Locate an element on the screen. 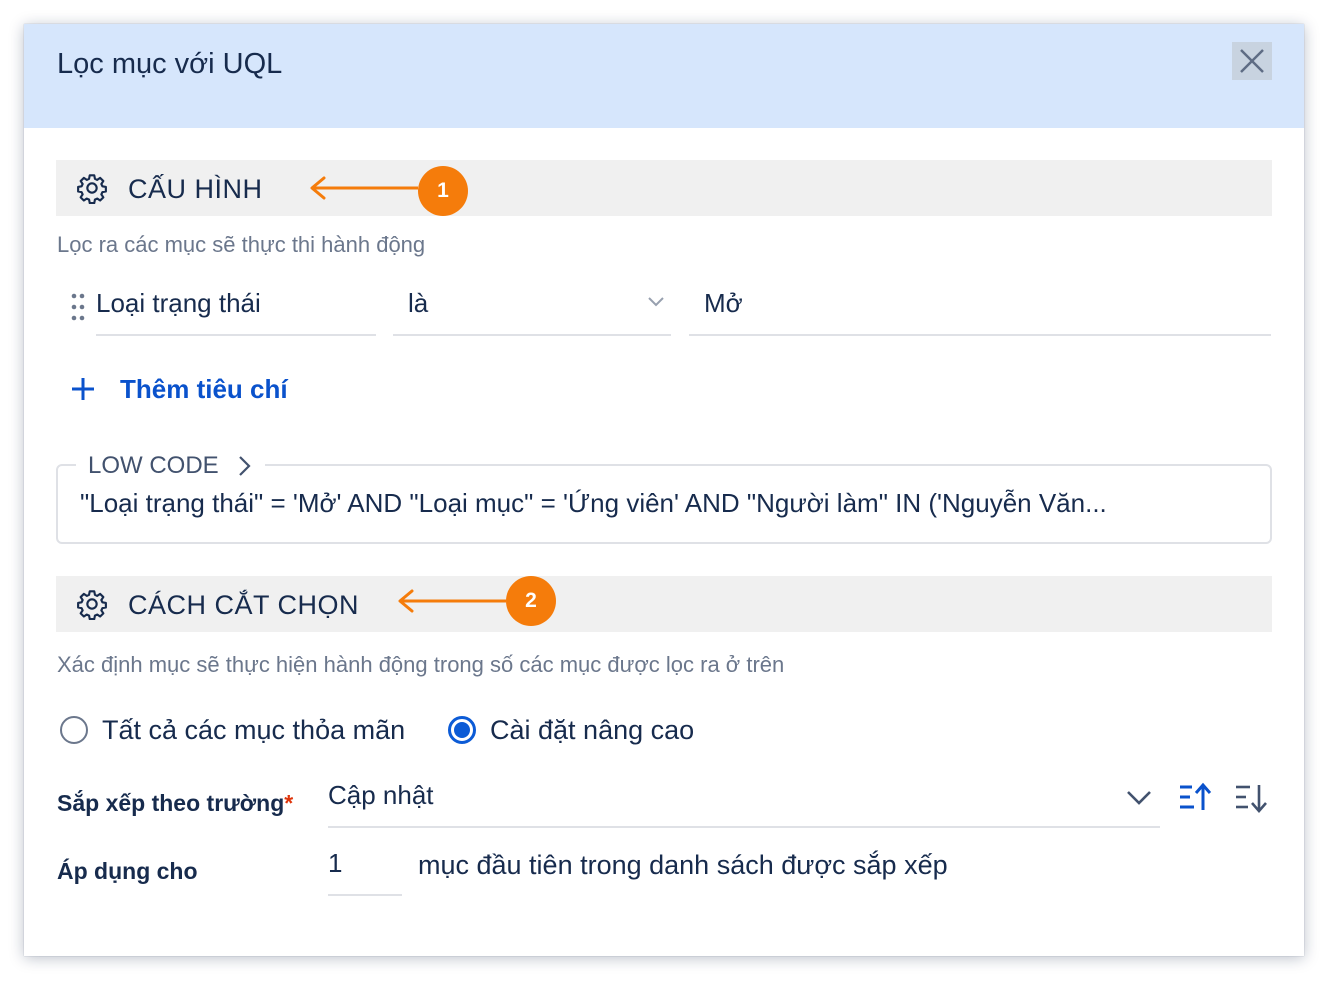 Image resolution: width=1344 pixels, height=996 pixels. low-code-label: LOW CODE is located at coordinates (153, 465).